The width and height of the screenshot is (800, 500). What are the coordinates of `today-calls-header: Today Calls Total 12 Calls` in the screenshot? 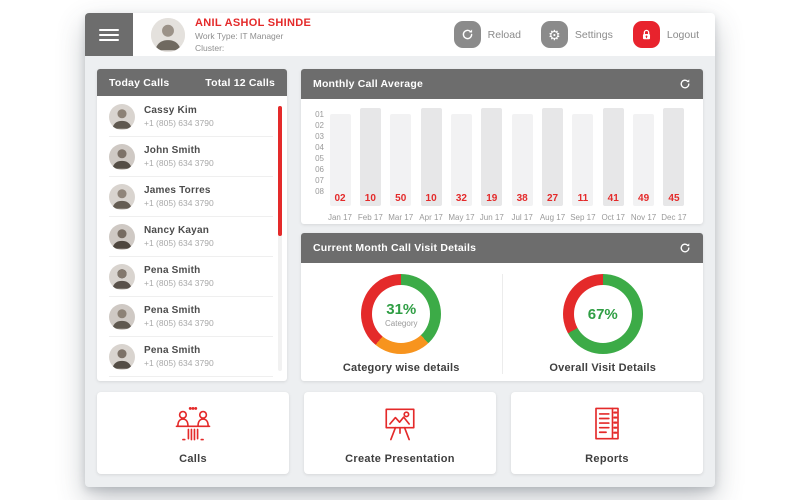 It's located at (192, 82).